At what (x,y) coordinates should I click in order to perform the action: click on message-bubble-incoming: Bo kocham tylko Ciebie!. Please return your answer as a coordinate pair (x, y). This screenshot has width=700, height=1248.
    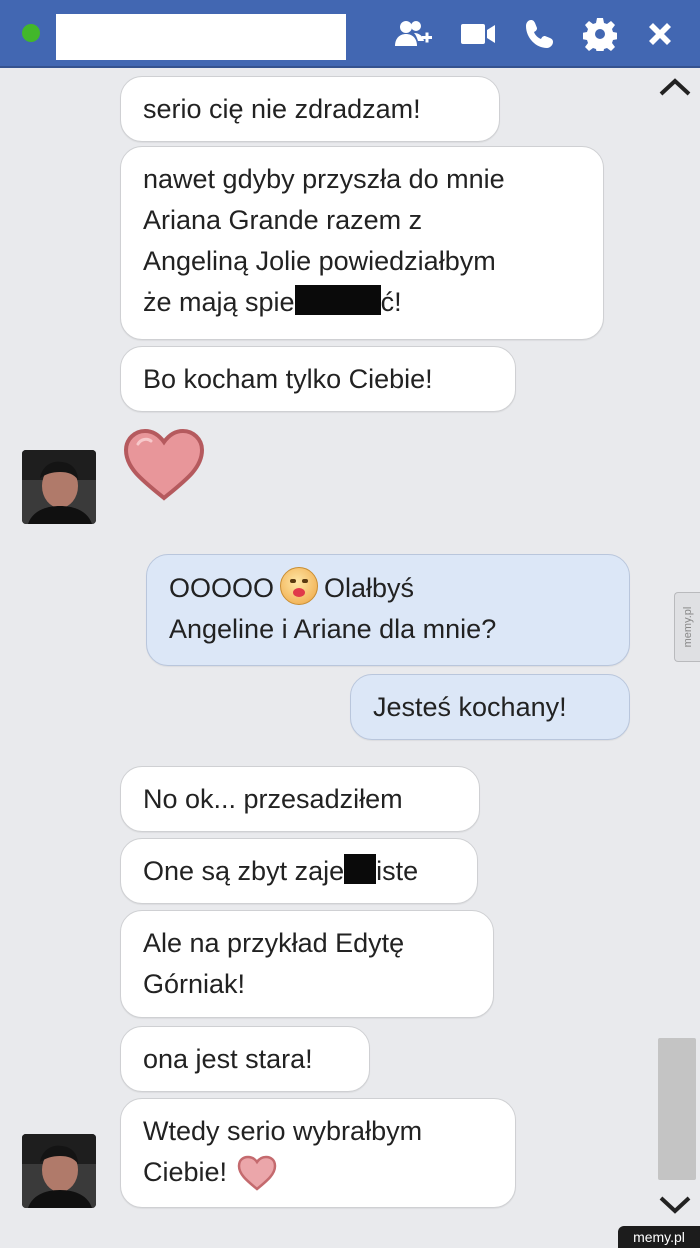
    Looking at the image, I should click on (318, 379).